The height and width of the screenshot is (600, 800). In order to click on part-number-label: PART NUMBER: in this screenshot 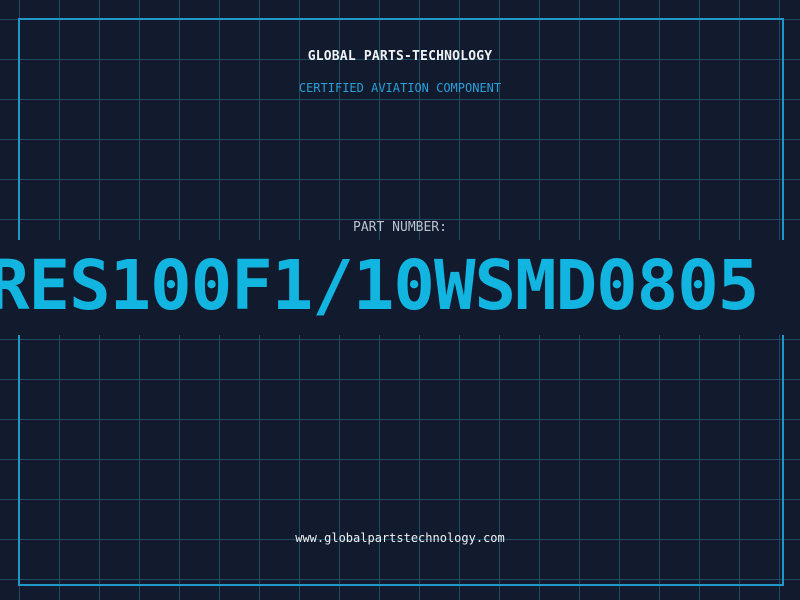, I will do `click(400, 227)`.